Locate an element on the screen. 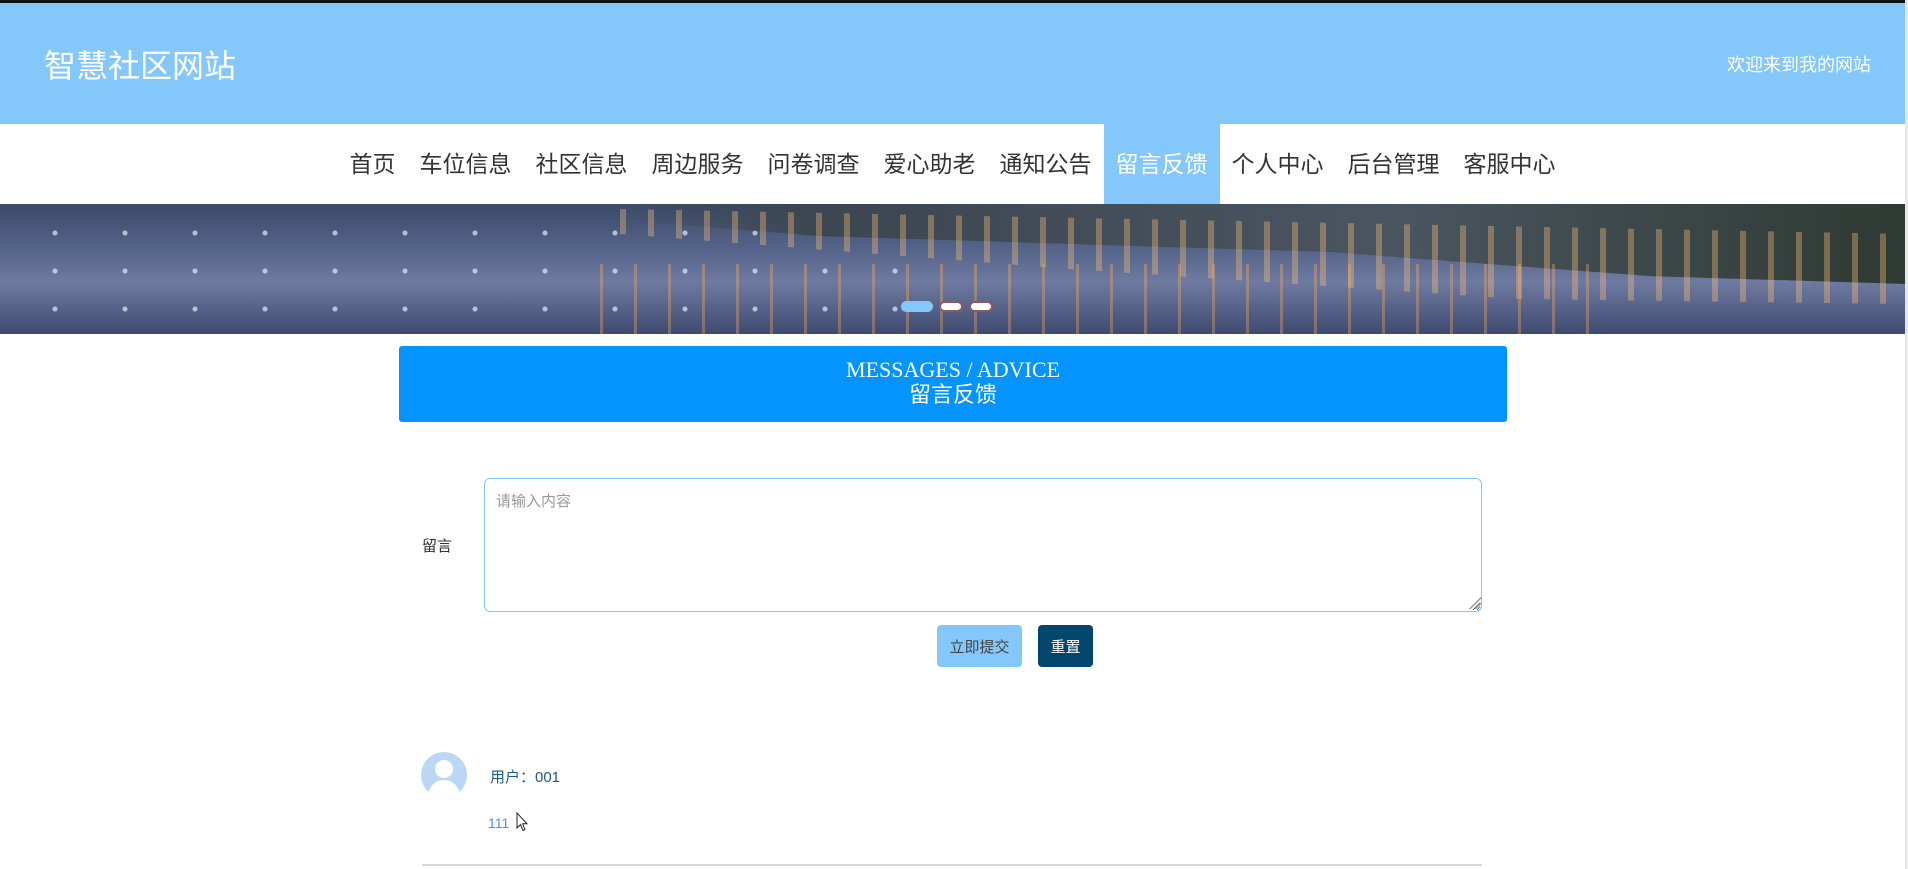  section-header: MESSAGES / ADVICE 留言反馈 is located at coordinates (953, 384).